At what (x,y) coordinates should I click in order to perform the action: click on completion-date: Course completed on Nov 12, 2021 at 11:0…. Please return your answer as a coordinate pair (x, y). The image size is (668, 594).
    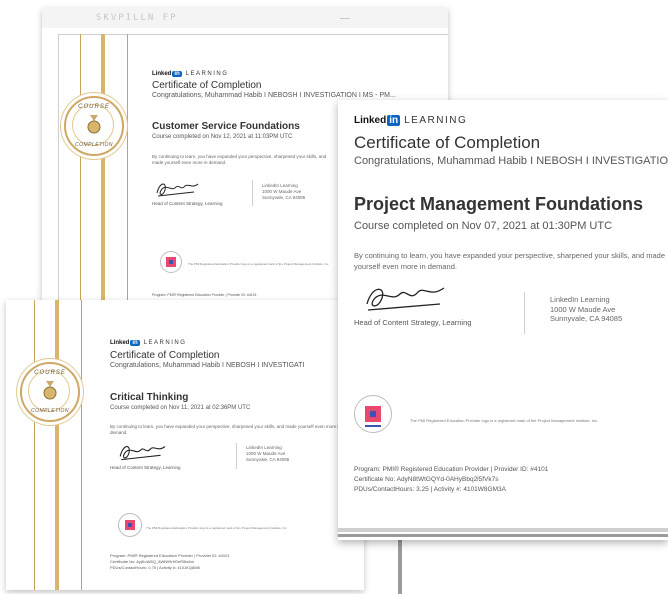
    Looking at the image, I should click on (222, 137).